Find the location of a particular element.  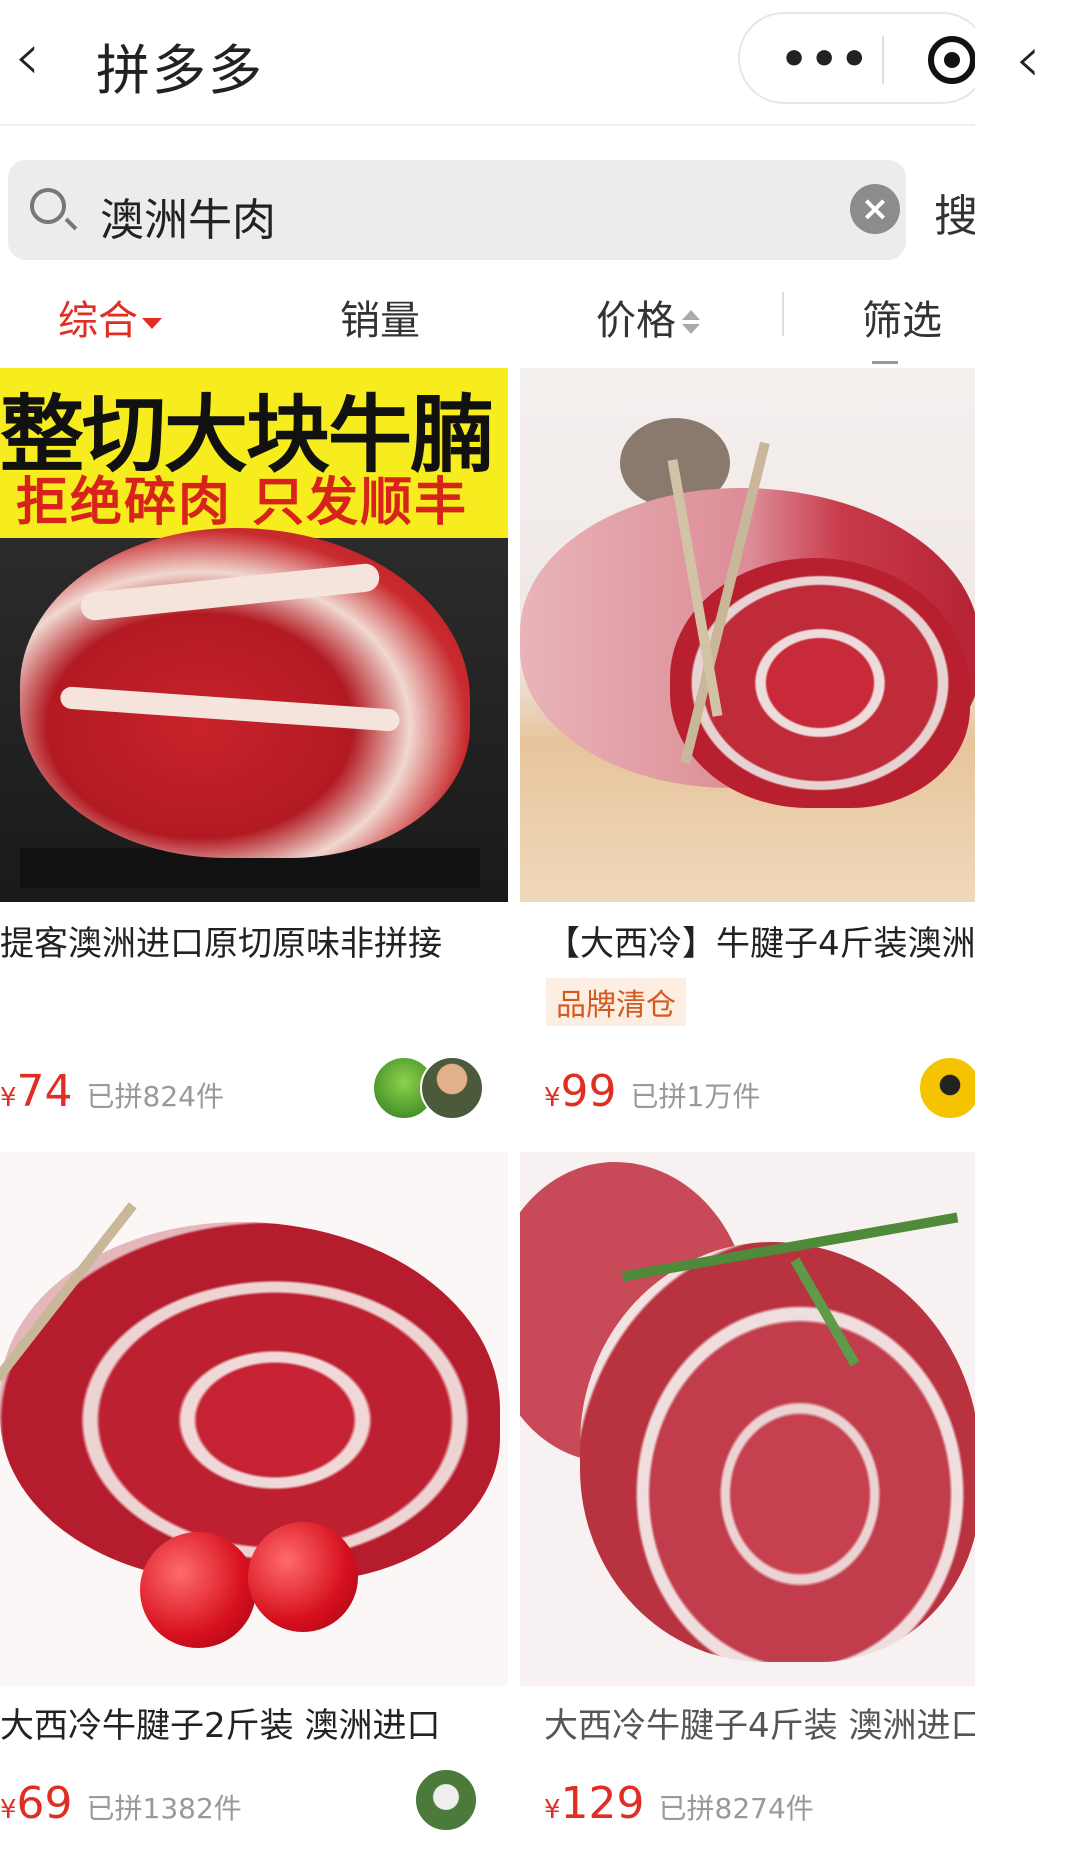

sort-tab-label: 销量 is located at coordinates (380, 321).